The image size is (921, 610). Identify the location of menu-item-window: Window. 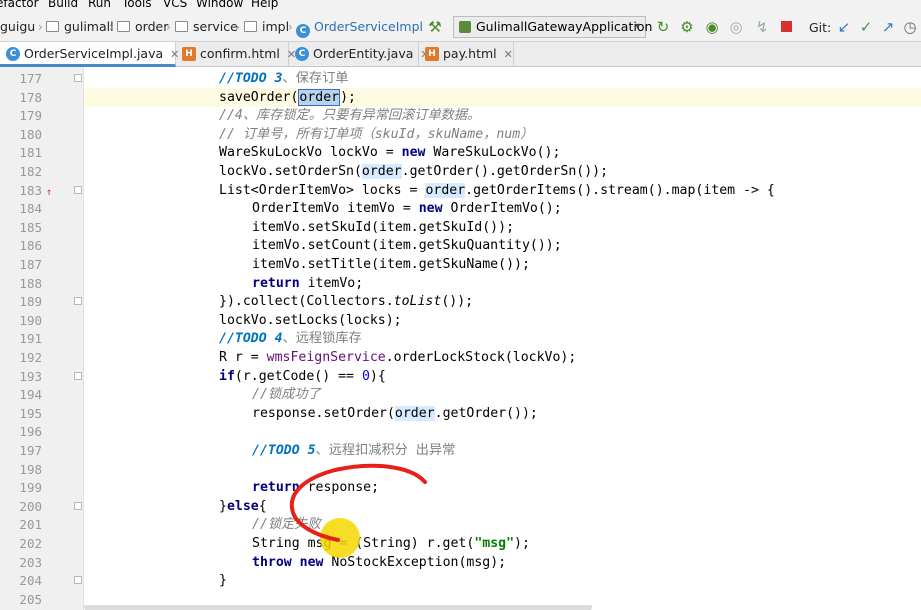
(219, 5).